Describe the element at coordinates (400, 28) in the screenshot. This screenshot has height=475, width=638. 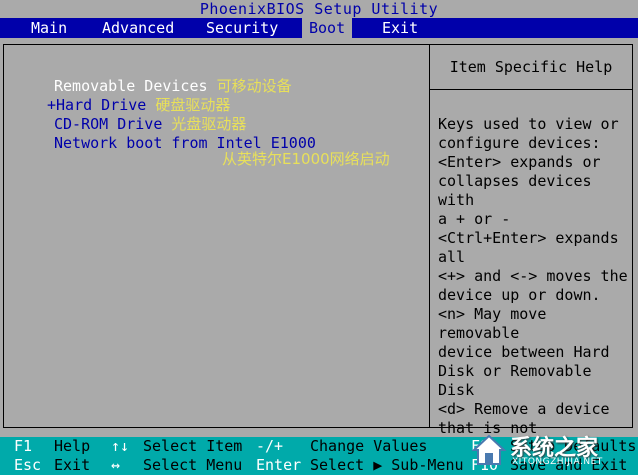
I see `tab-exit: Exit` at that location.